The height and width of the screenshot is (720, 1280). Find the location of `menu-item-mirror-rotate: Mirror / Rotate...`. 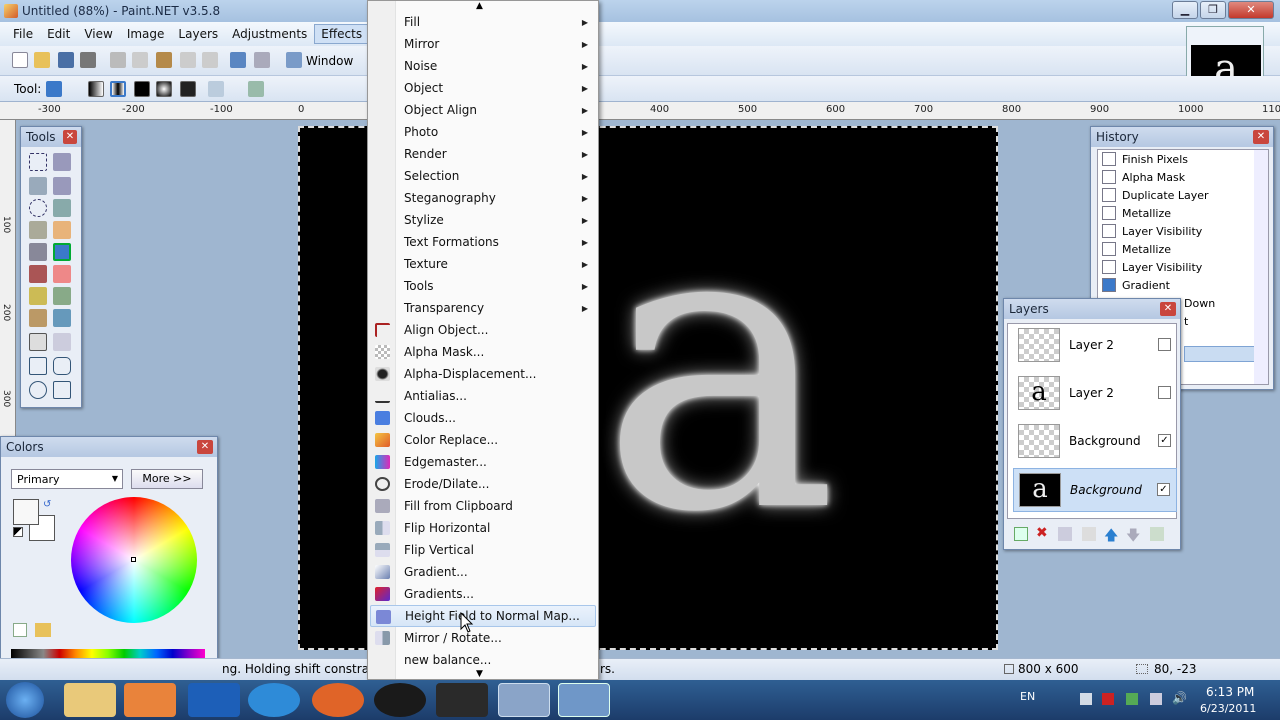

menu-item-mirror-rotate: Mirror / Rotate... is located at coordinates (483, 638).